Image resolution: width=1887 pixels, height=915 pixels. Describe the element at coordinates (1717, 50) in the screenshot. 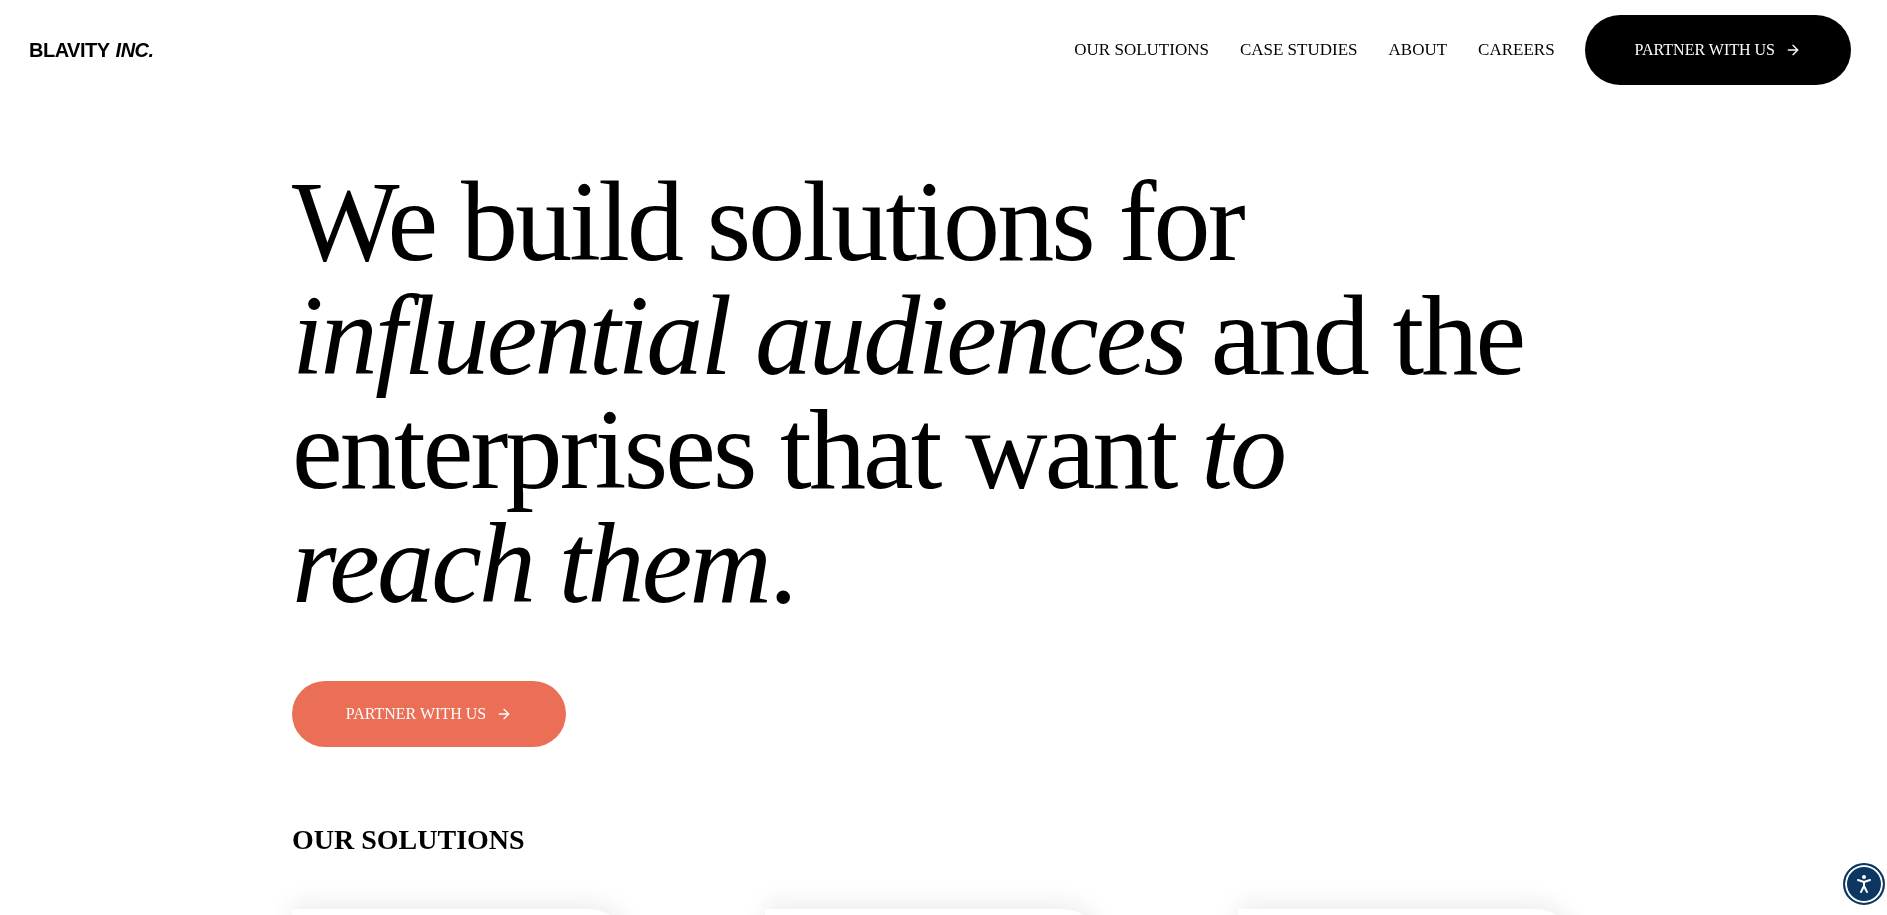

I see `partner-button: PARTNER WITH US` at that location.